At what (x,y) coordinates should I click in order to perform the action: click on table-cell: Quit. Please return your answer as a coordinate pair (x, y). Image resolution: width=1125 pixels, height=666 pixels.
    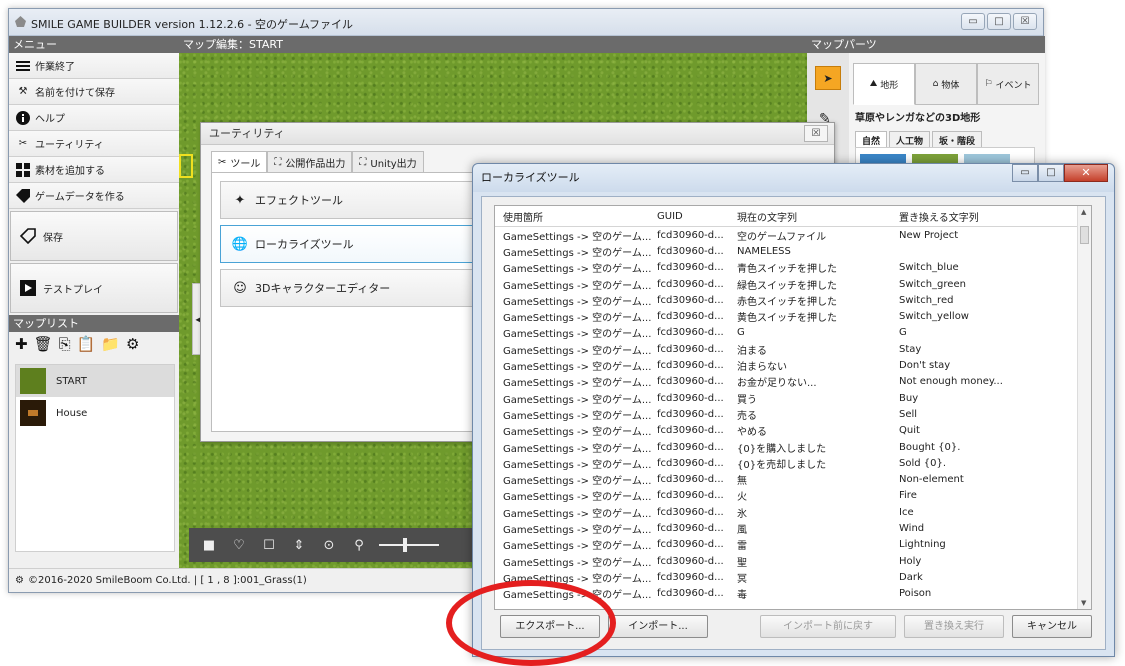
    Looking at the image, I should click on (989, 430).